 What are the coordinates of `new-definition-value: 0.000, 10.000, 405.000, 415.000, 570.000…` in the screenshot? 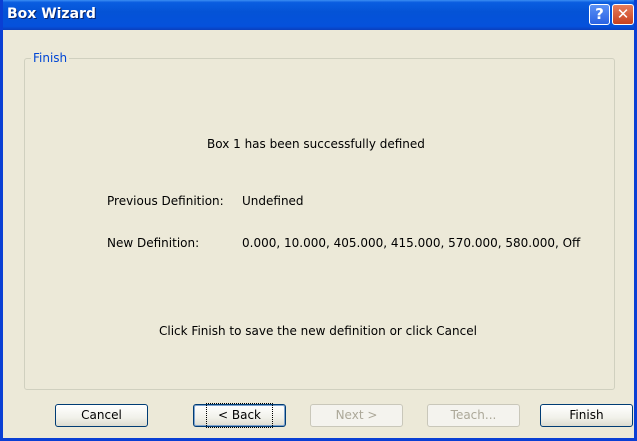 It's located at (411, 243).